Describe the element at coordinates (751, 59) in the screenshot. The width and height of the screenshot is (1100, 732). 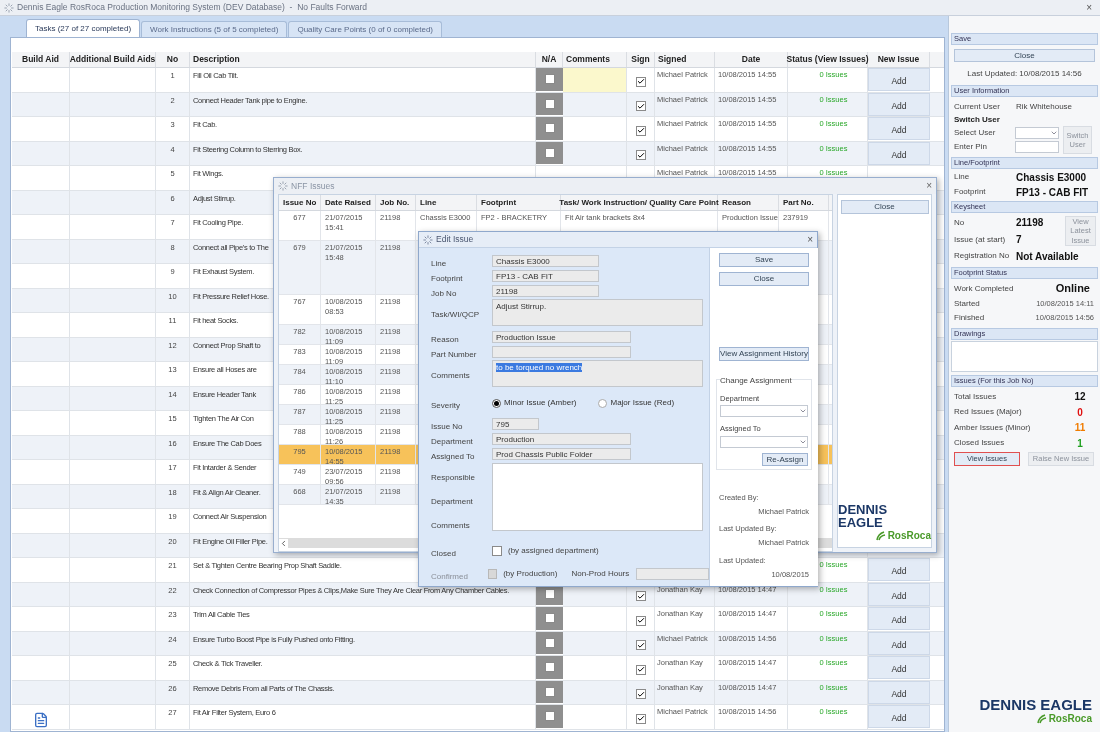
I see `column-header: Date` at that location.